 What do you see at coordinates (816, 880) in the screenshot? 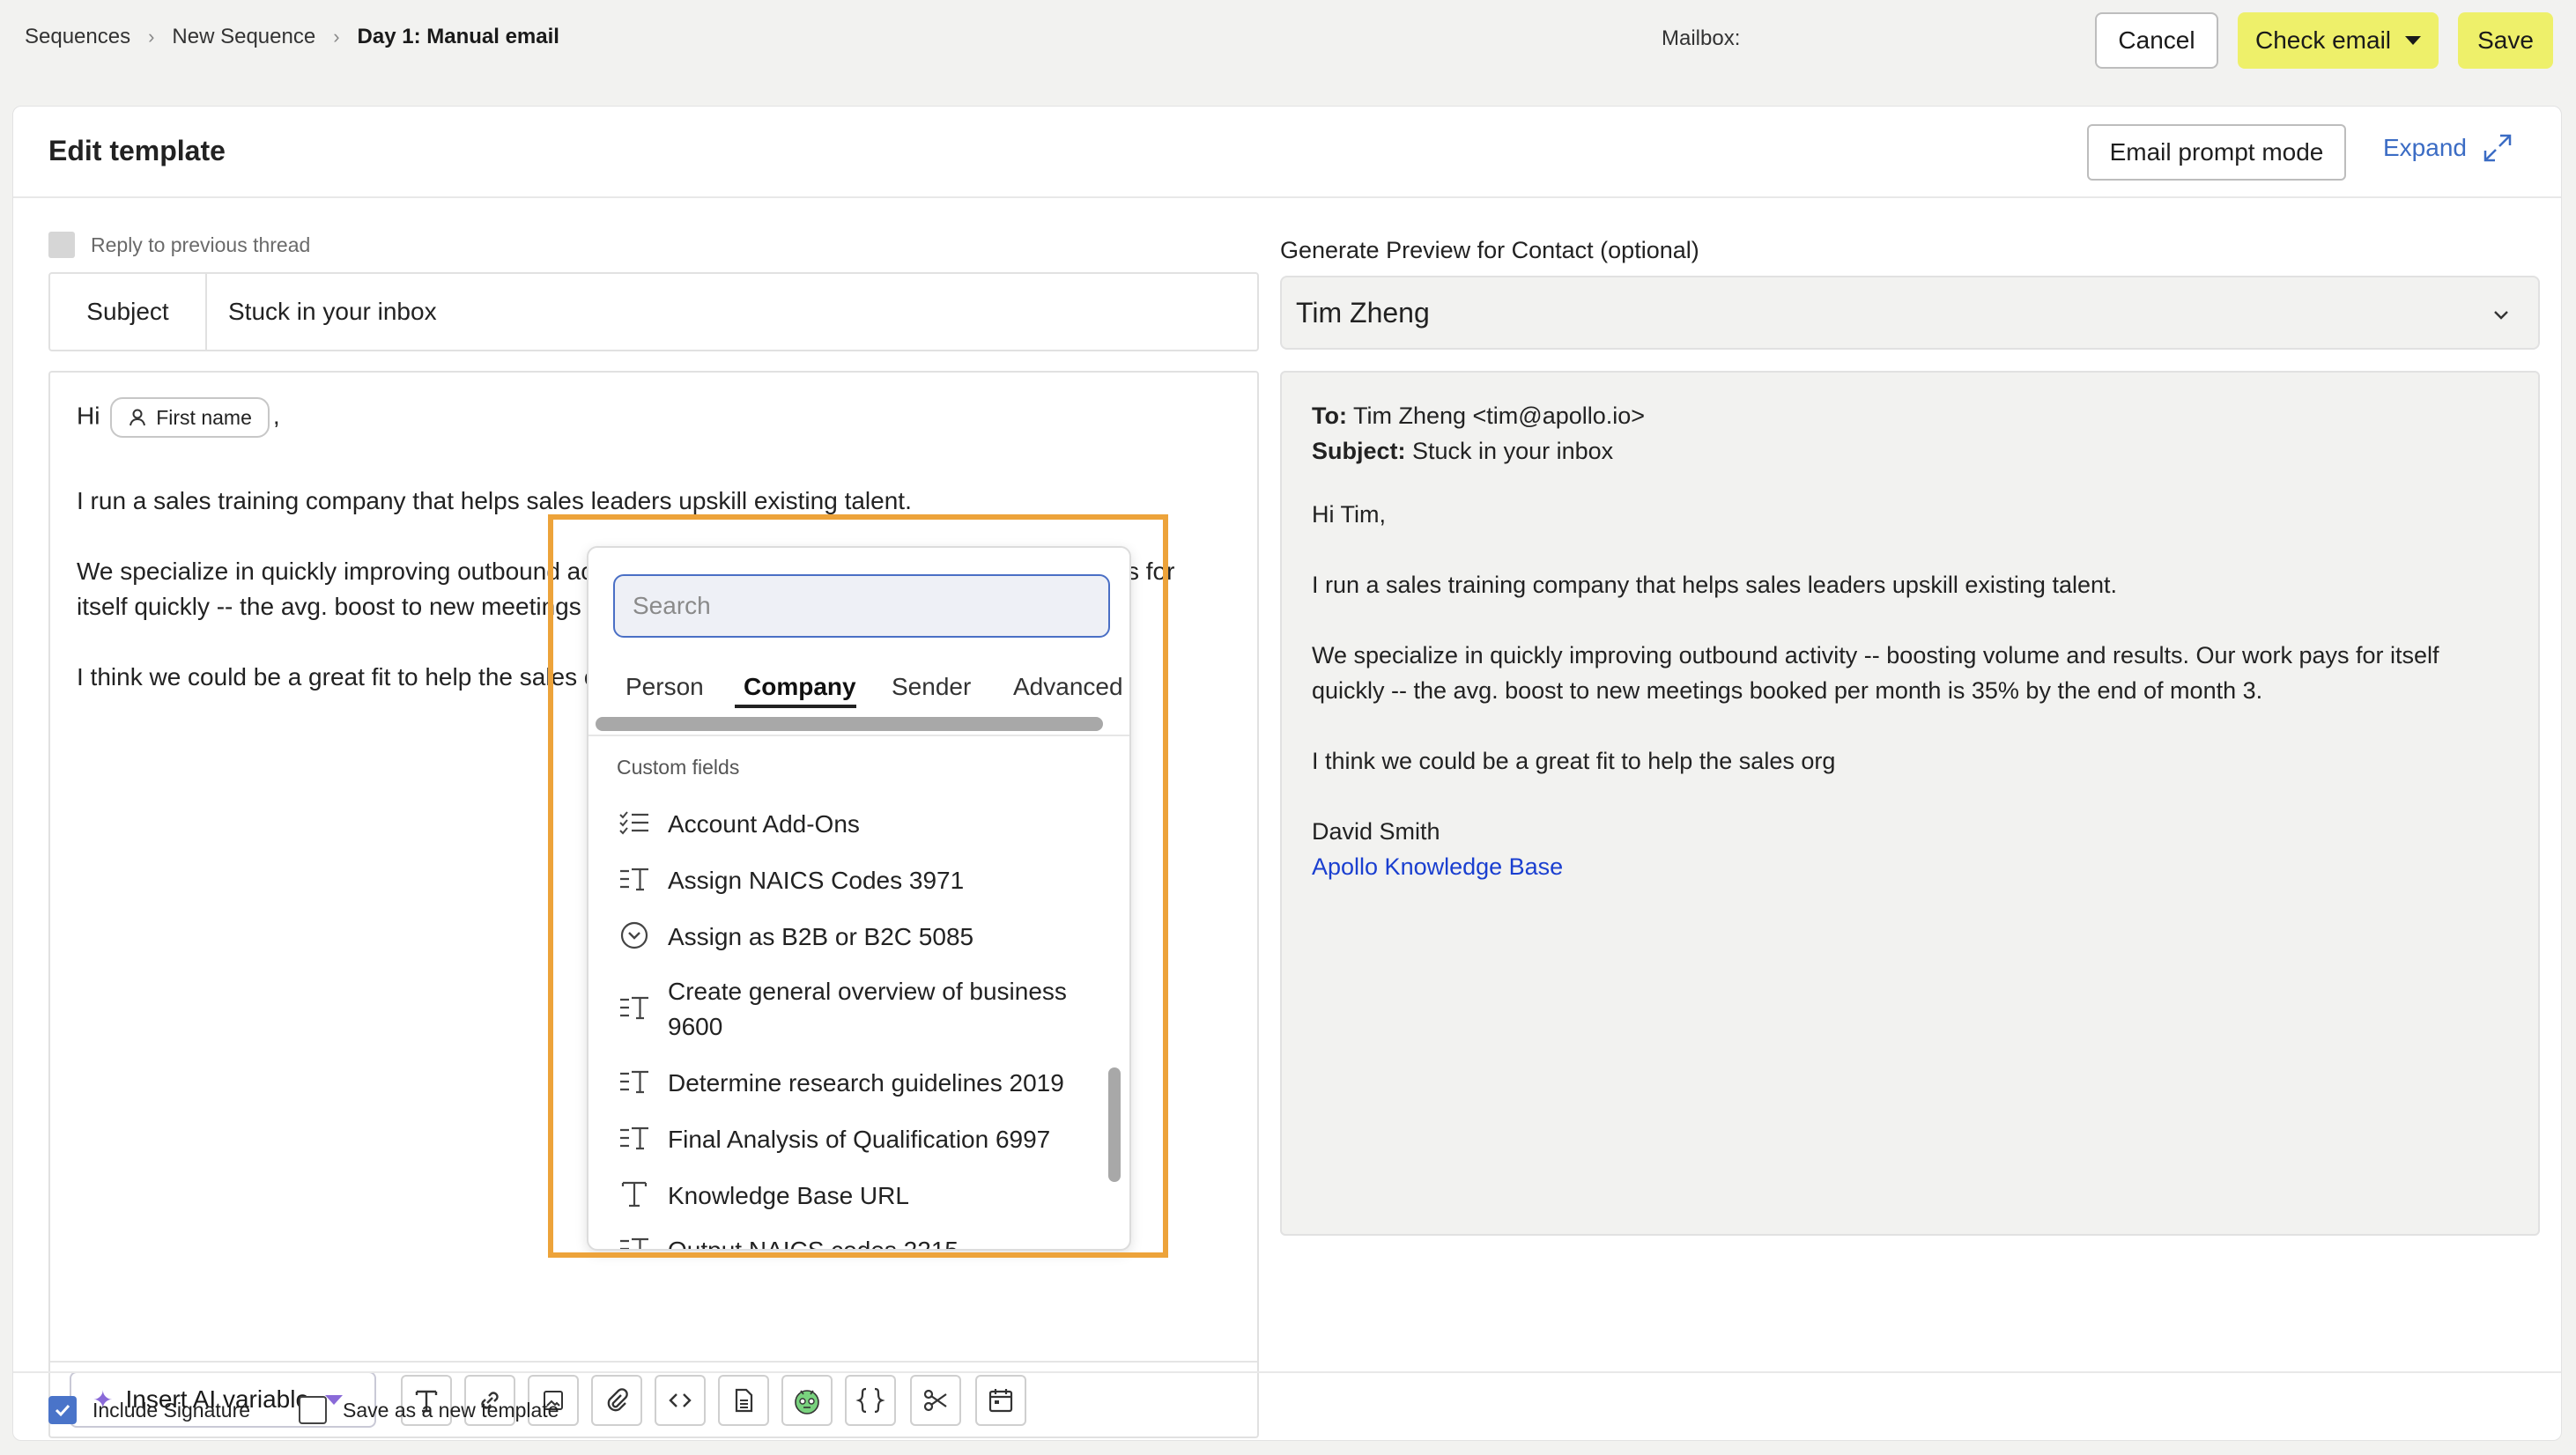
I see `list-item-label: Assign NAICS Codes 3971` at bounding box center [816, 880].